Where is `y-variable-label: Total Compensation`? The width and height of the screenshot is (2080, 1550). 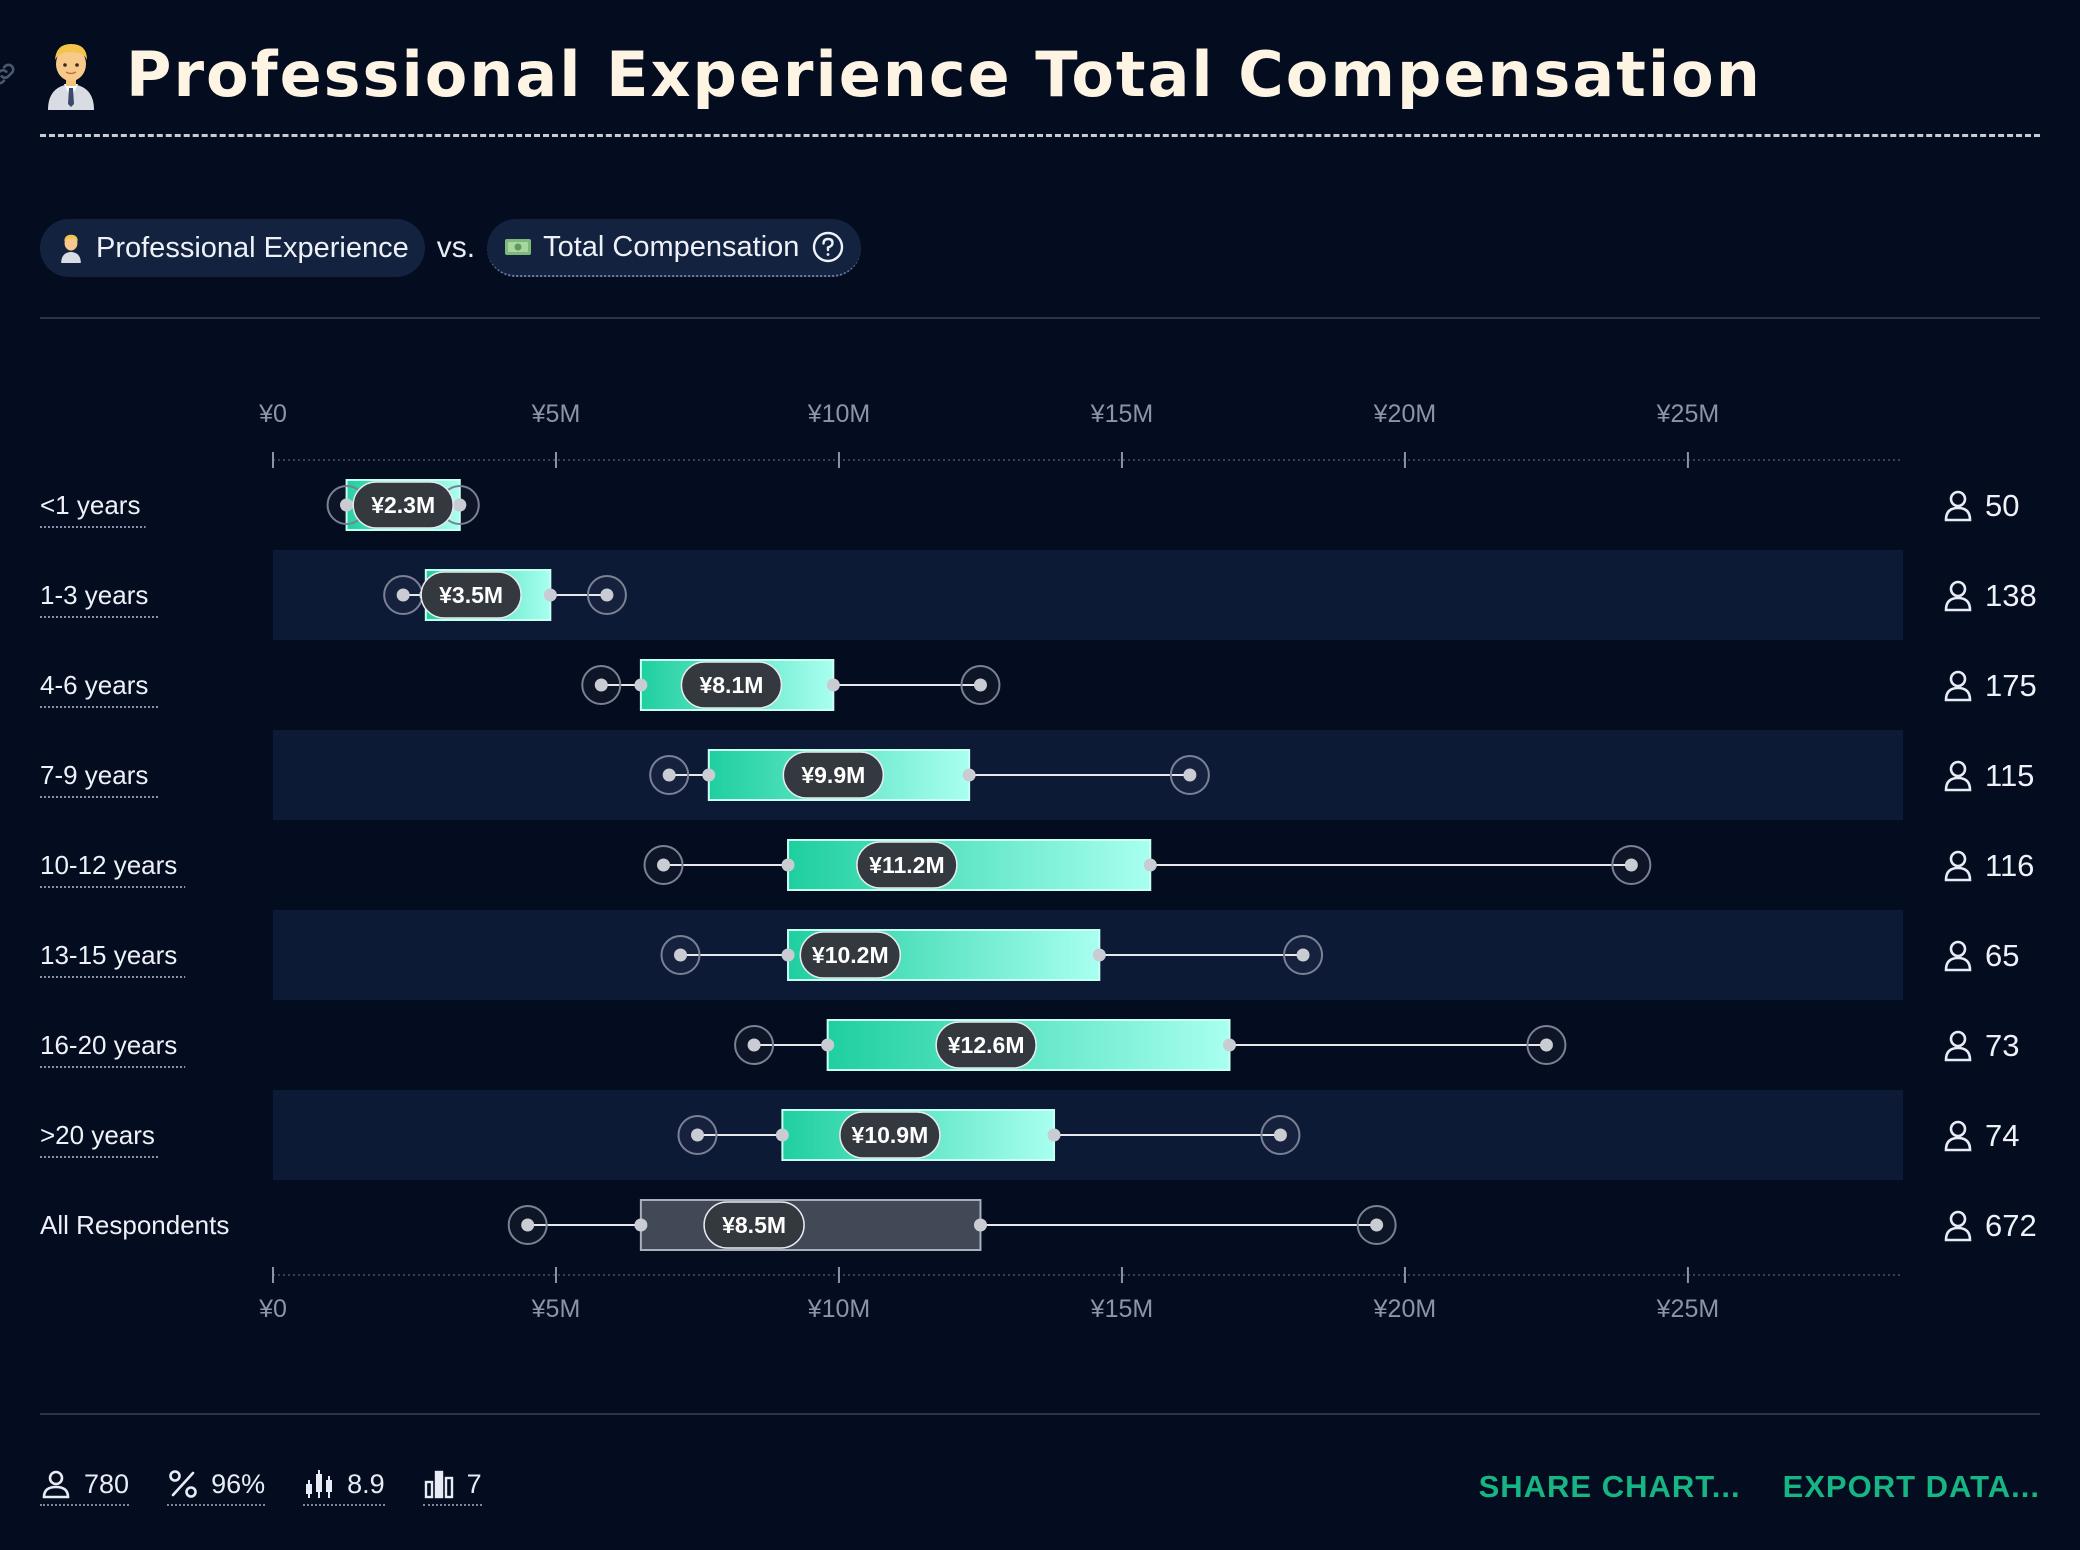
y-variable-label: Total Compensation is located at coordinates (671, 246).